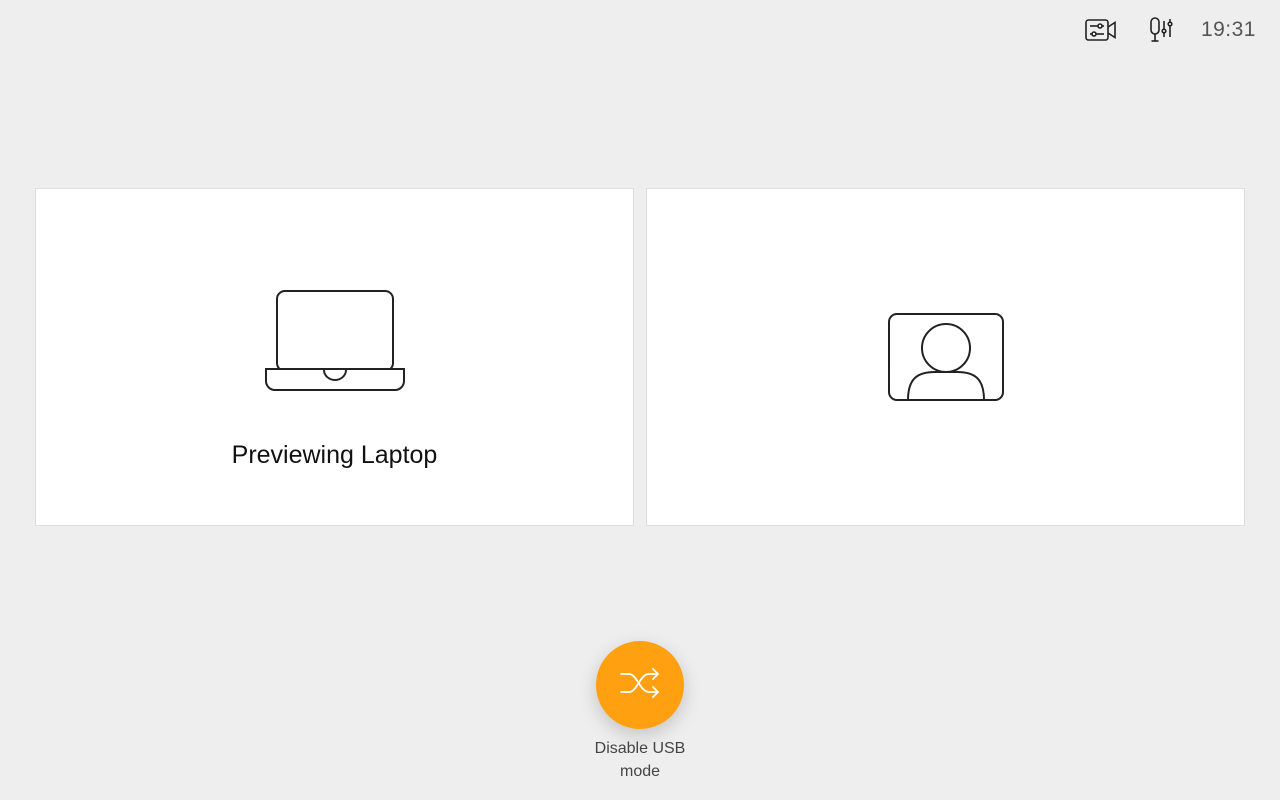 Image resolution: width=1280 pixels, height=800 pixels. I want to click on disable-usb-mode-button, so click(640, 685).